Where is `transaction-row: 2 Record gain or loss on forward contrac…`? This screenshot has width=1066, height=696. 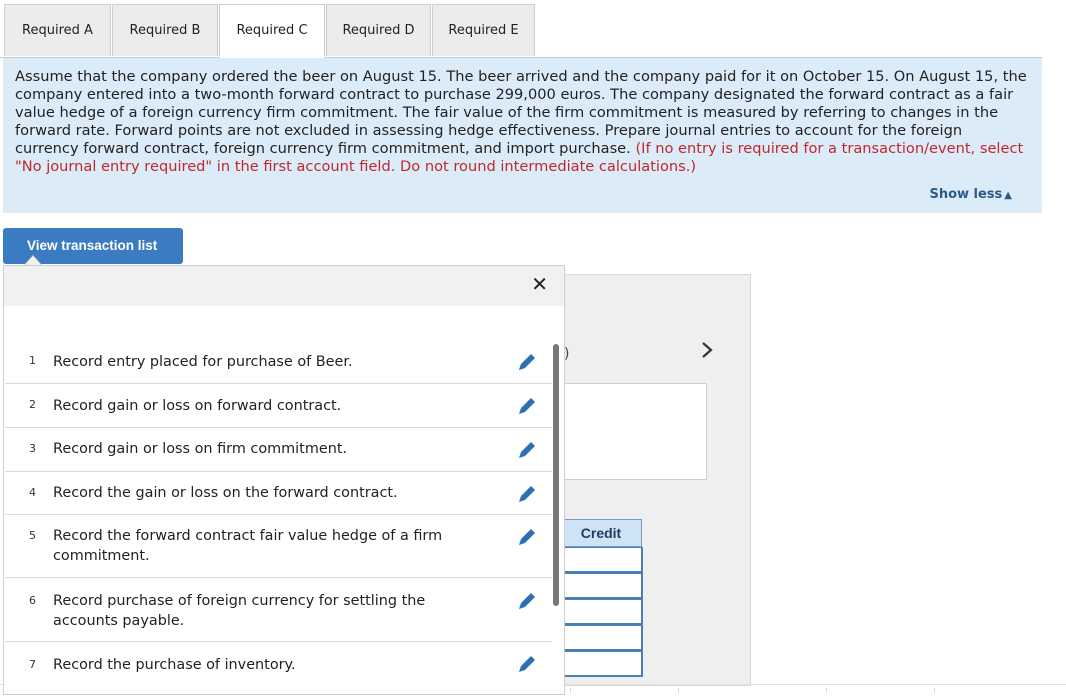 transaction-row: 2 Record gain or loss on forward contrac… is located at coordinates (278, 406).